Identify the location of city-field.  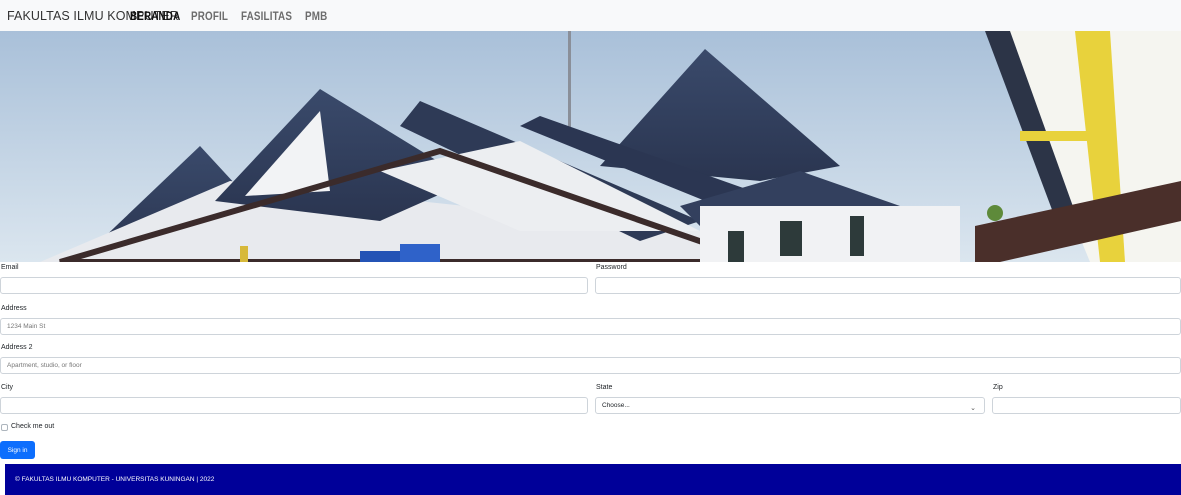
(294, 405).